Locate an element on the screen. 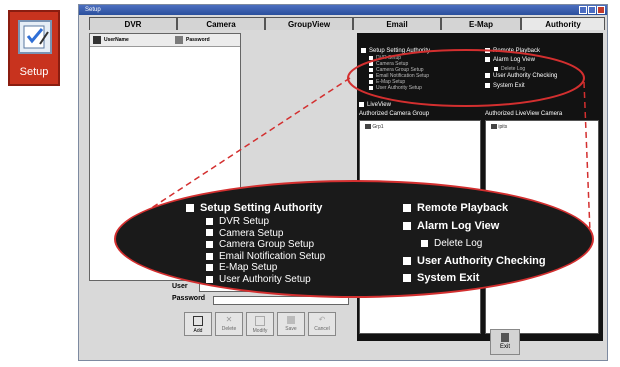 The height and width of the screenshot is (367, 620). user-icon is located at coordinates (97, 40).